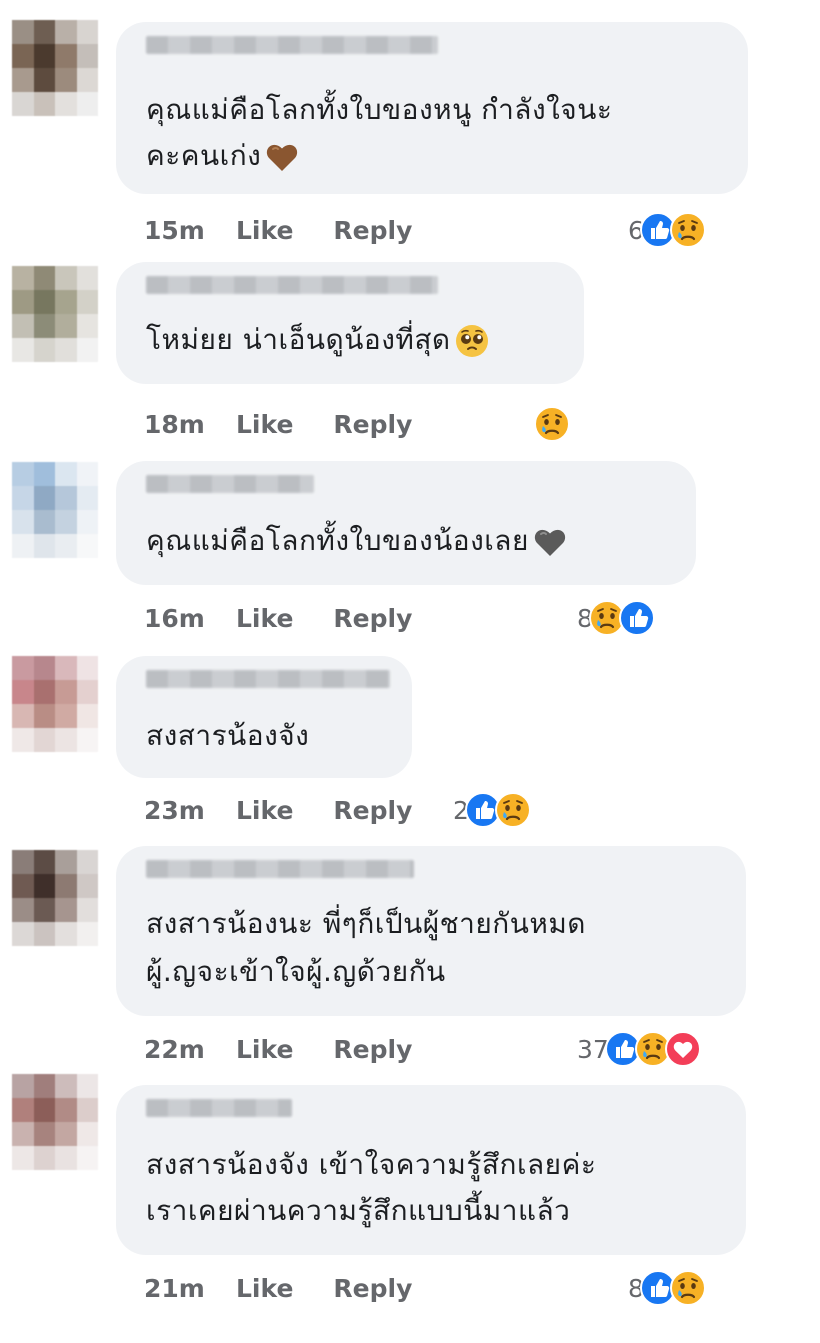 This screenshot has width=820, height=1343. Describe the element at coordinates (190, 230) in the screenshot. I see `comment-timestamp: 15m` at that location.